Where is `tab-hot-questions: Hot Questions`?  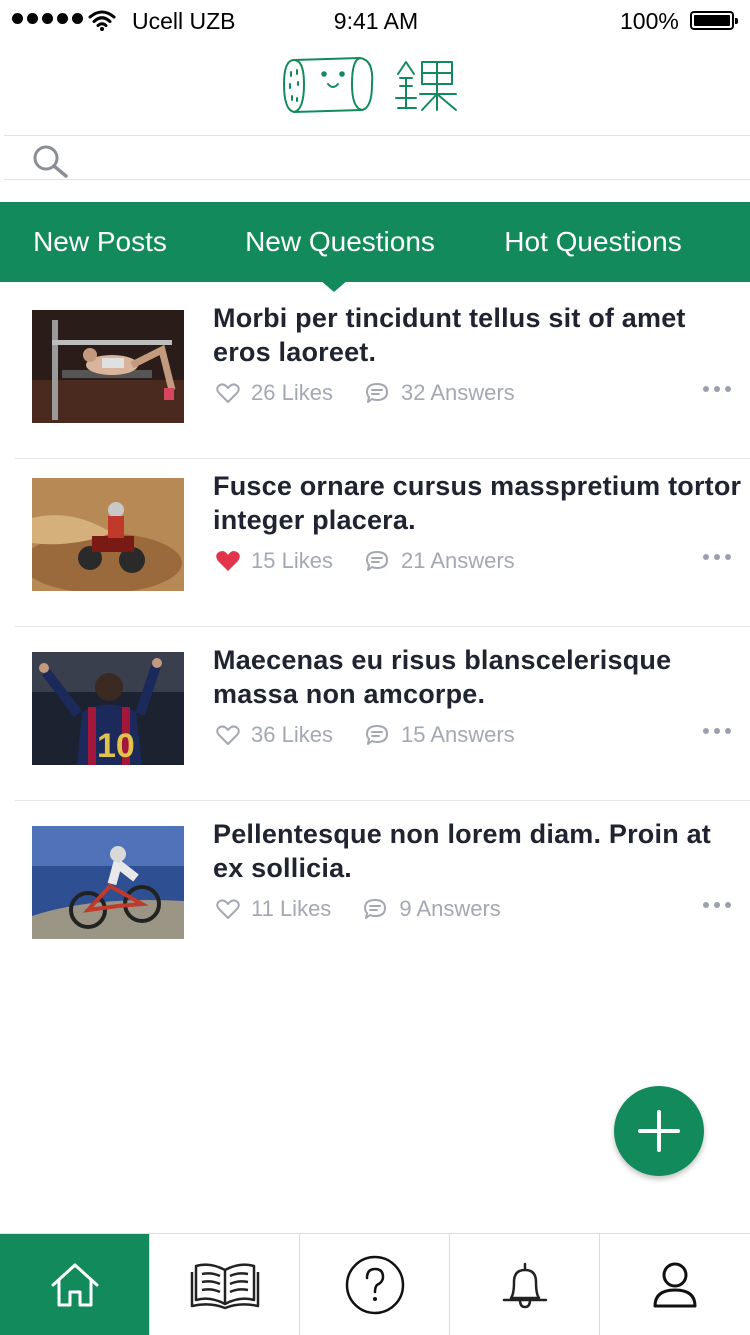 tab-hot-questions: Hot Questions is located at coordinates (593, 242).